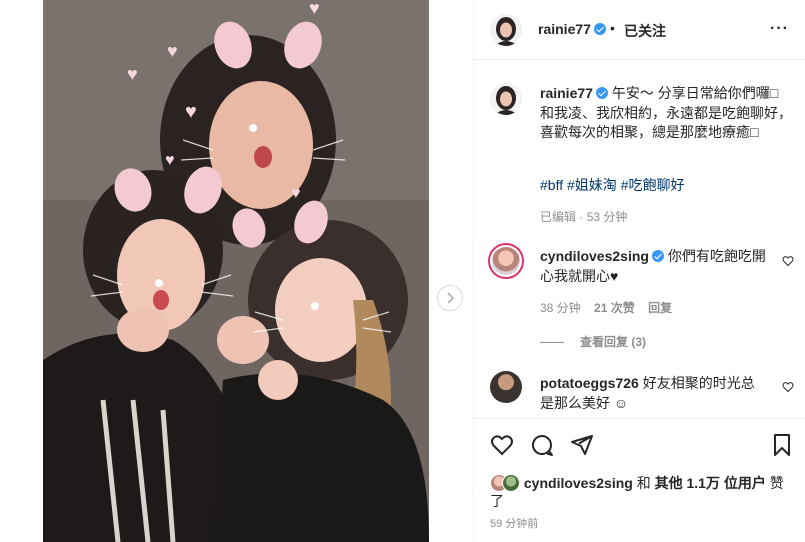  Describe the element at coordinates (645, 31) in the screenshot. I see `following-button: 已关注` at that location.